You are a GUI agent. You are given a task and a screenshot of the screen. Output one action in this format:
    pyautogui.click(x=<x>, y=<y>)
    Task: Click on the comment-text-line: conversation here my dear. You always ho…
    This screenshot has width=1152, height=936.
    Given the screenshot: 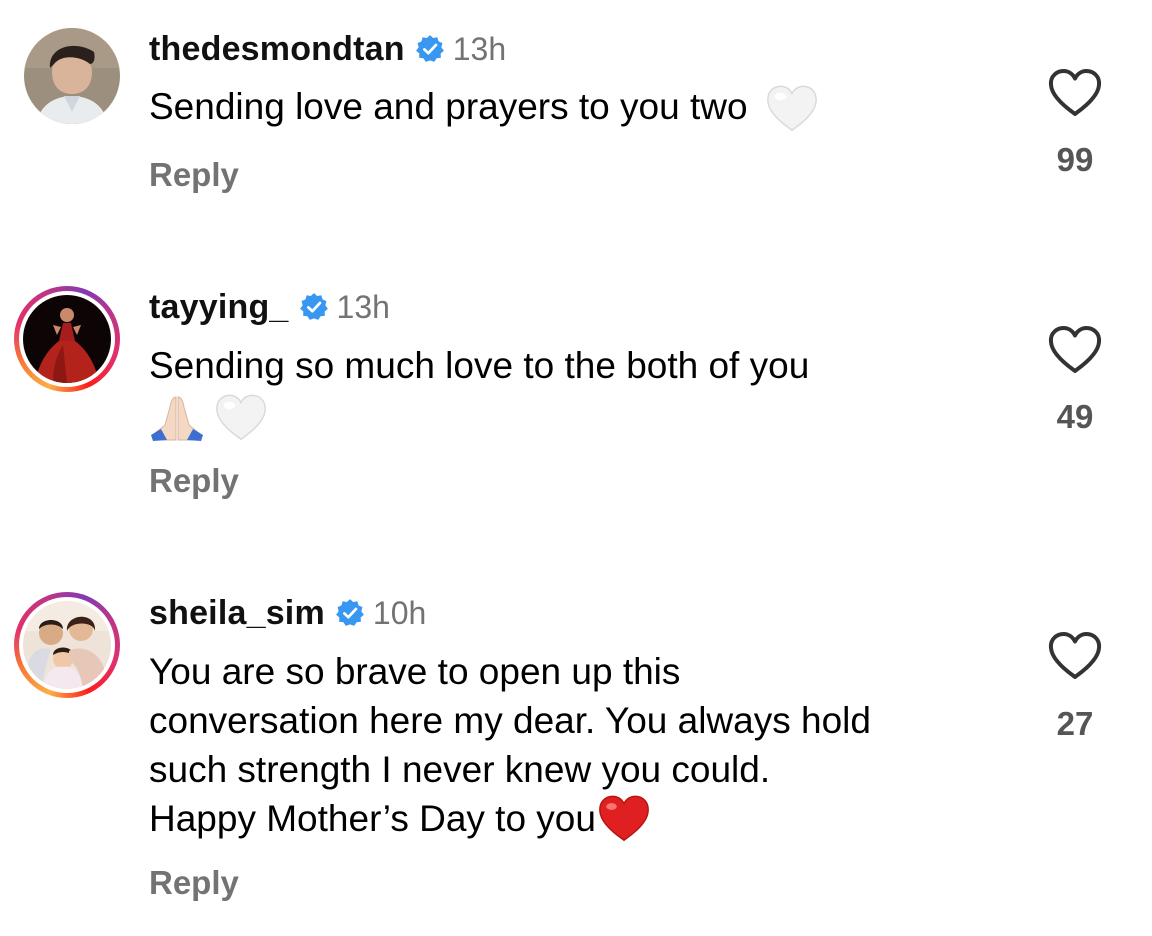 What is the action you would take?
    pyautogui.click(x=510, y=720)
    